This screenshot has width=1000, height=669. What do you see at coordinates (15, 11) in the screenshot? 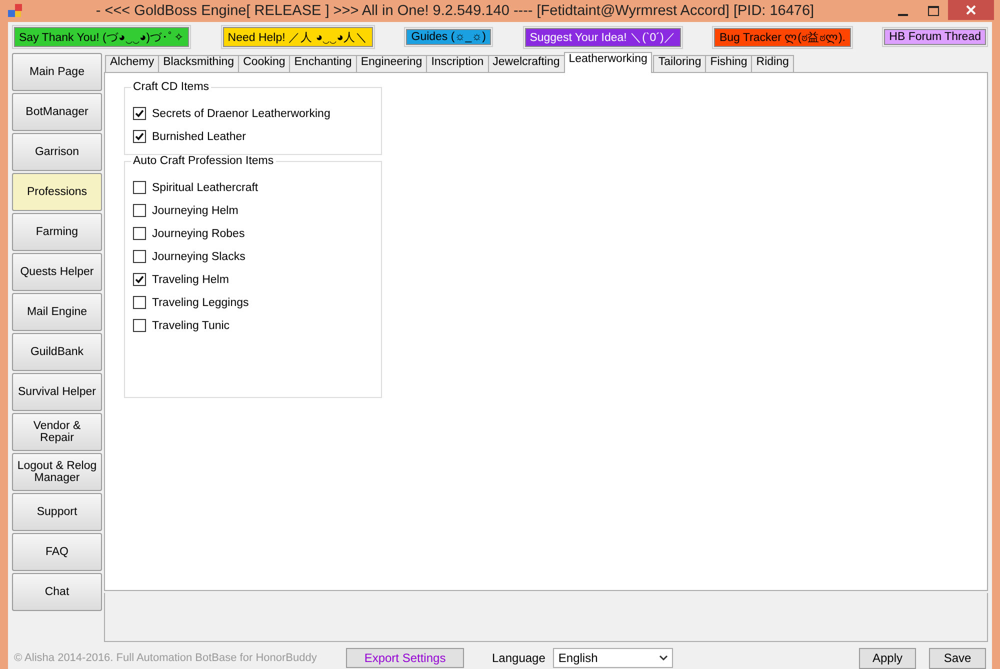
I see `app-icon` at bounding box center [15, 11].